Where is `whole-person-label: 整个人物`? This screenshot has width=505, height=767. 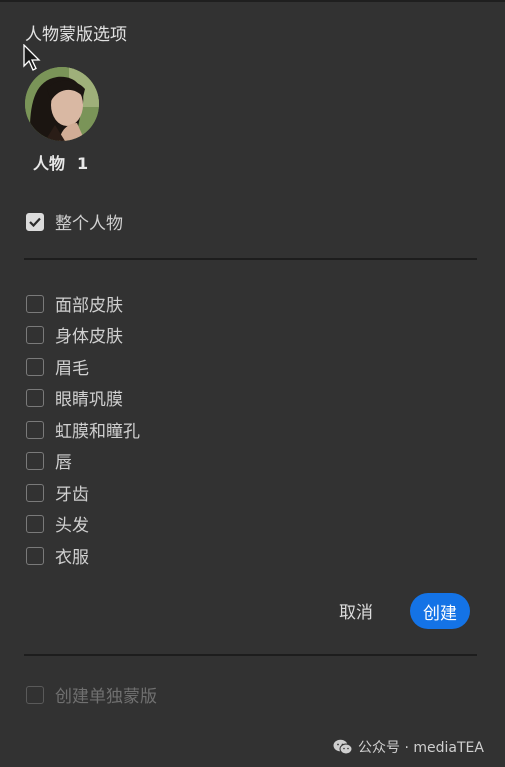
whole-person-label: 整个人物 is located at coordinates (89, 224).